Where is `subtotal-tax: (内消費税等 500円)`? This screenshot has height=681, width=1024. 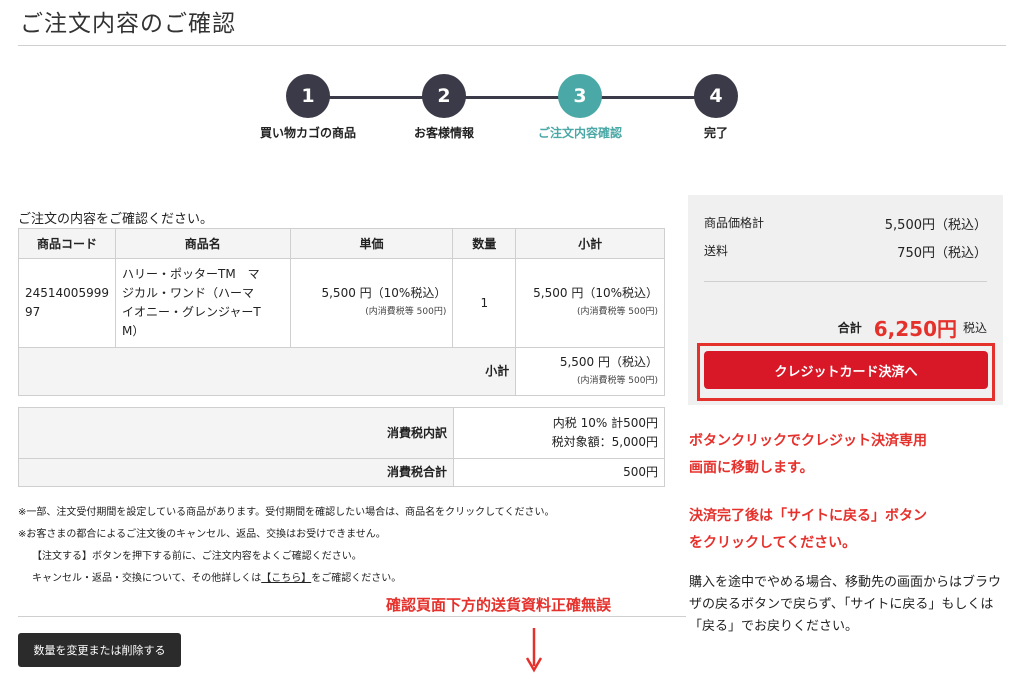 subtotal-tax: (内消費税等 500円) is located at coordinates (617, 380).